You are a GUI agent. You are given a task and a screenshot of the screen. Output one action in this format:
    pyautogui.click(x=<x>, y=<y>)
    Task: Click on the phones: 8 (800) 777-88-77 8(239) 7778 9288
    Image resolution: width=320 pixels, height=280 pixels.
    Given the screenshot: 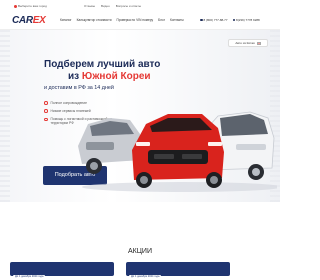 What is the action you would take?
    pyautogui.click(x=230, y=20)
    